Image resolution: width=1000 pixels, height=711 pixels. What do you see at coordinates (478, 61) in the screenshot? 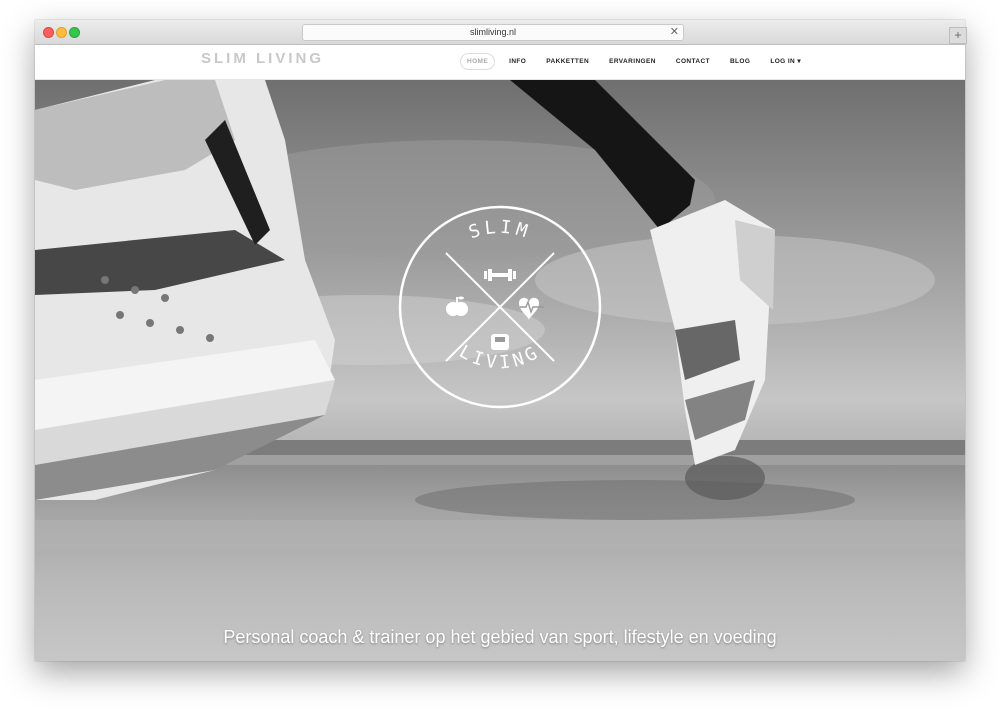
I see `menu-item-home: HOME` at bounding box center [478, 61].